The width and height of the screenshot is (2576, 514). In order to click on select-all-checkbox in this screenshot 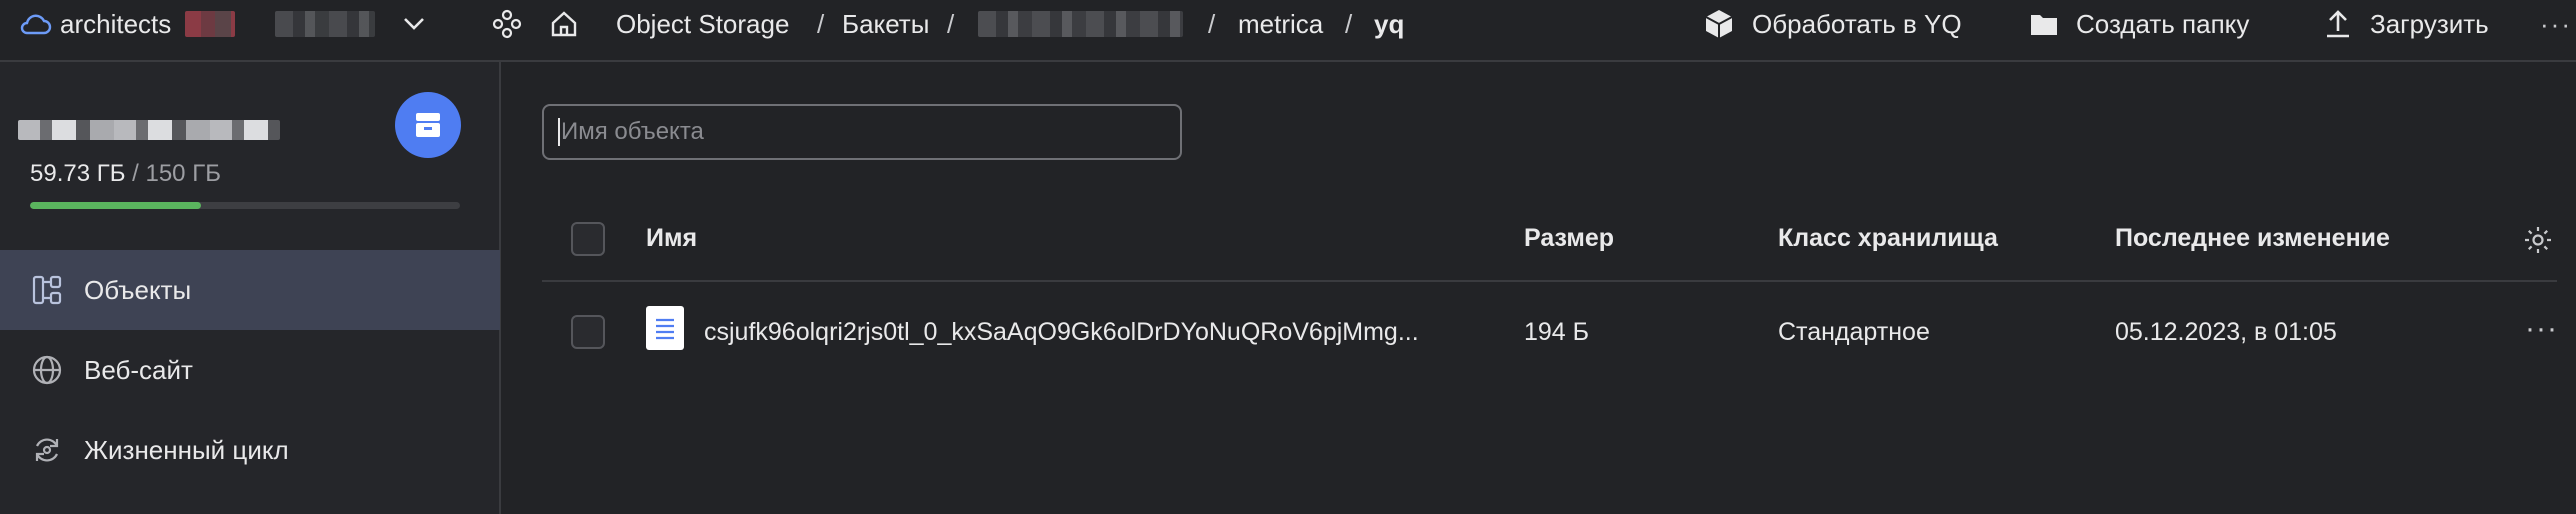, I will do `click(588, 239)`.